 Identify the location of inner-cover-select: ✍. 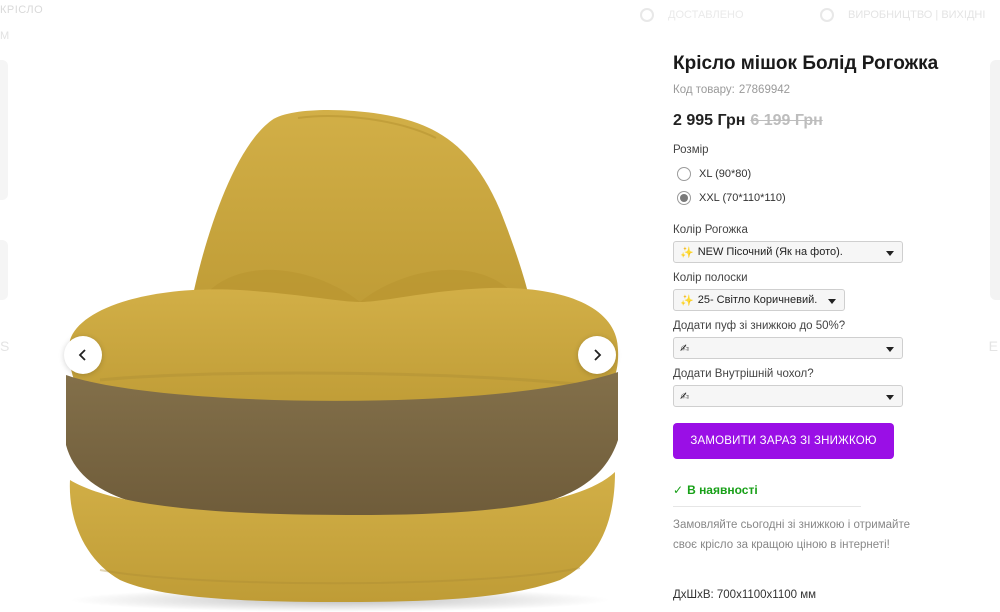
(788, 396).